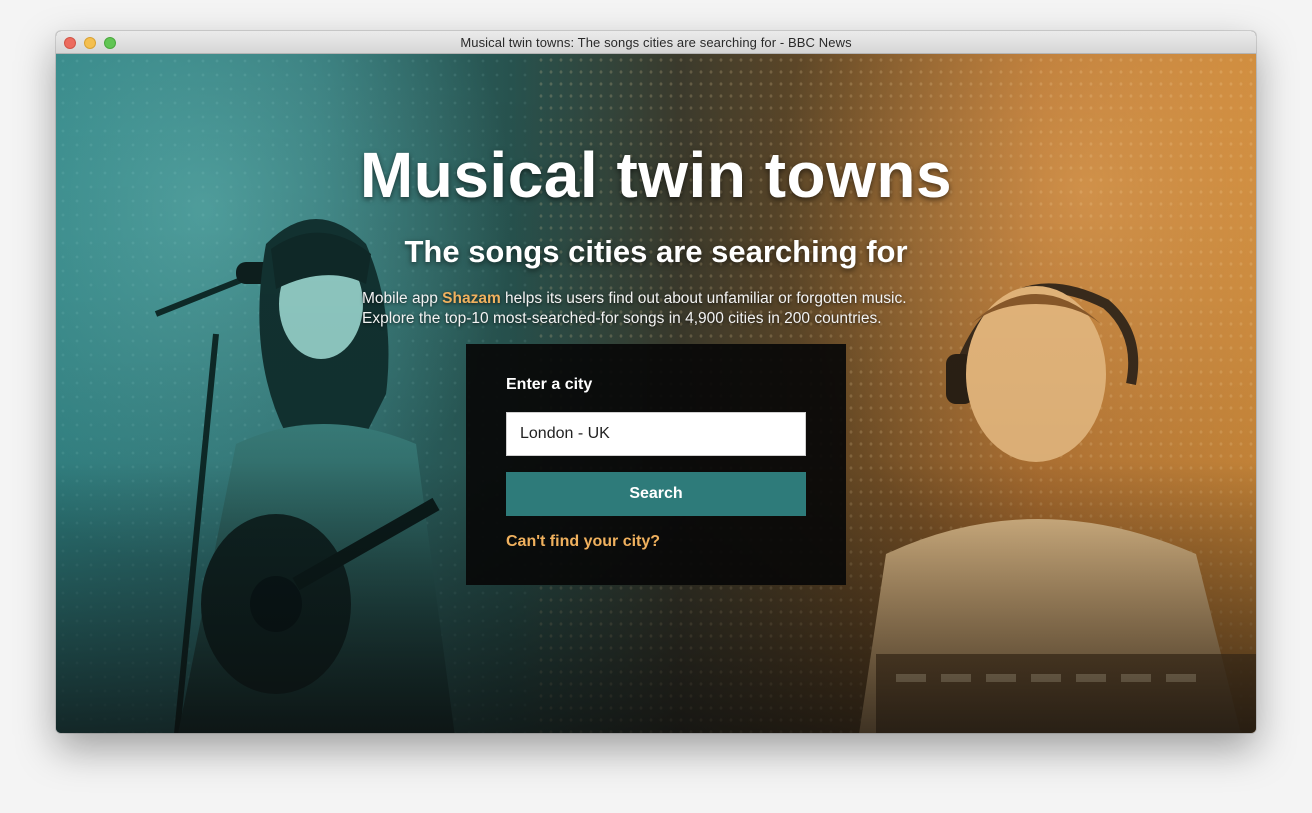  What do you see at coordinates (471, 298) in the screenshot?
I see `shazam-link: Shazam` at bounding box center [471, 298].